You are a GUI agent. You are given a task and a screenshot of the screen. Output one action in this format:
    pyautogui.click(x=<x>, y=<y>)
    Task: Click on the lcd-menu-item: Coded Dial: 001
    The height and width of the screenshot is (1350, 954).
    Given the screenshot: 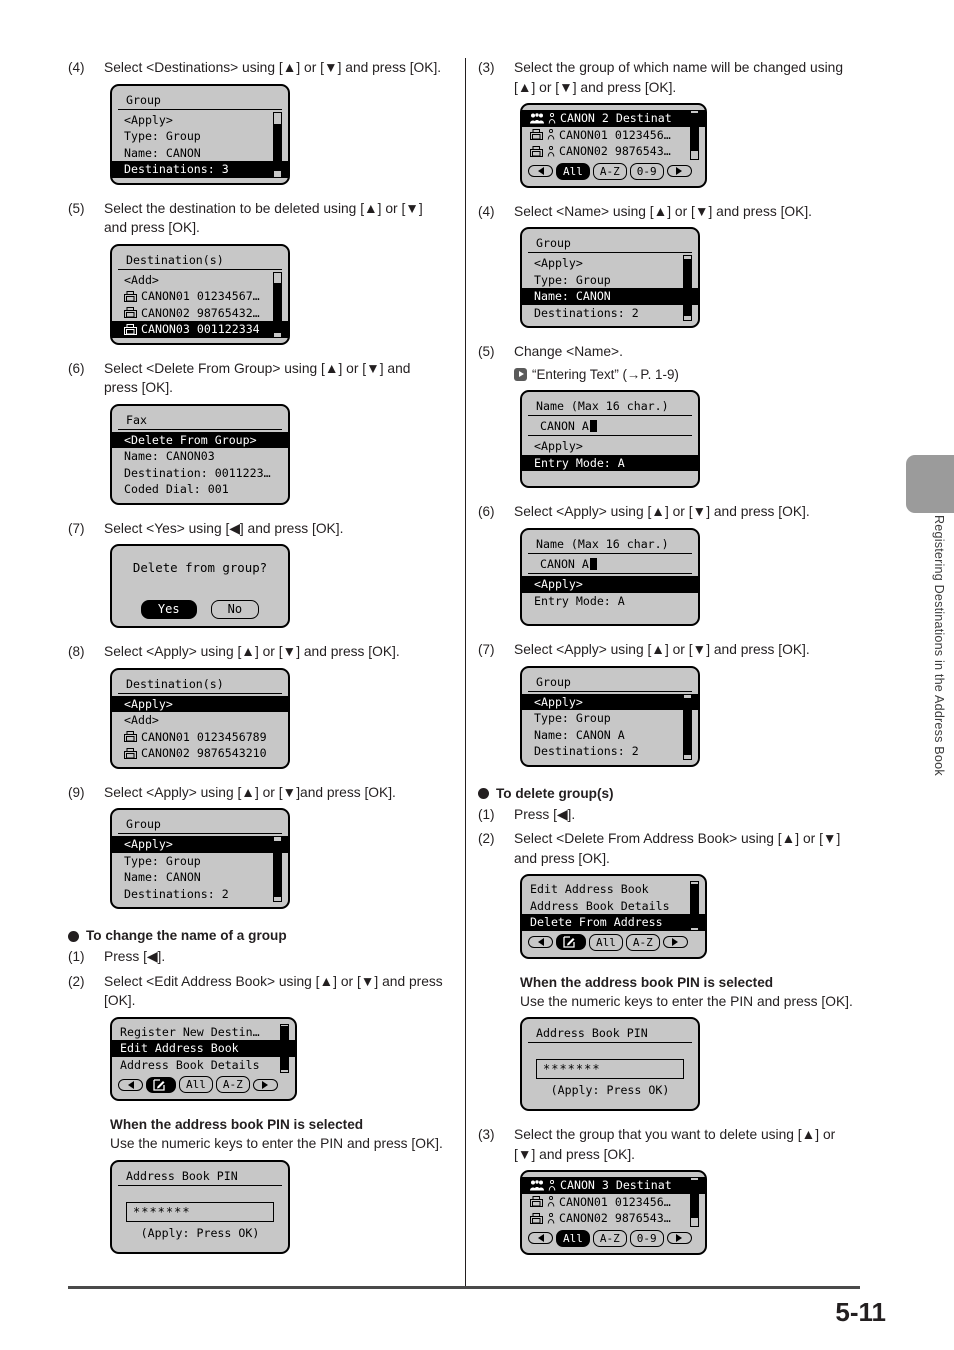 What is the action you would take?
    pyautogui.click(x=200, y=489)
    